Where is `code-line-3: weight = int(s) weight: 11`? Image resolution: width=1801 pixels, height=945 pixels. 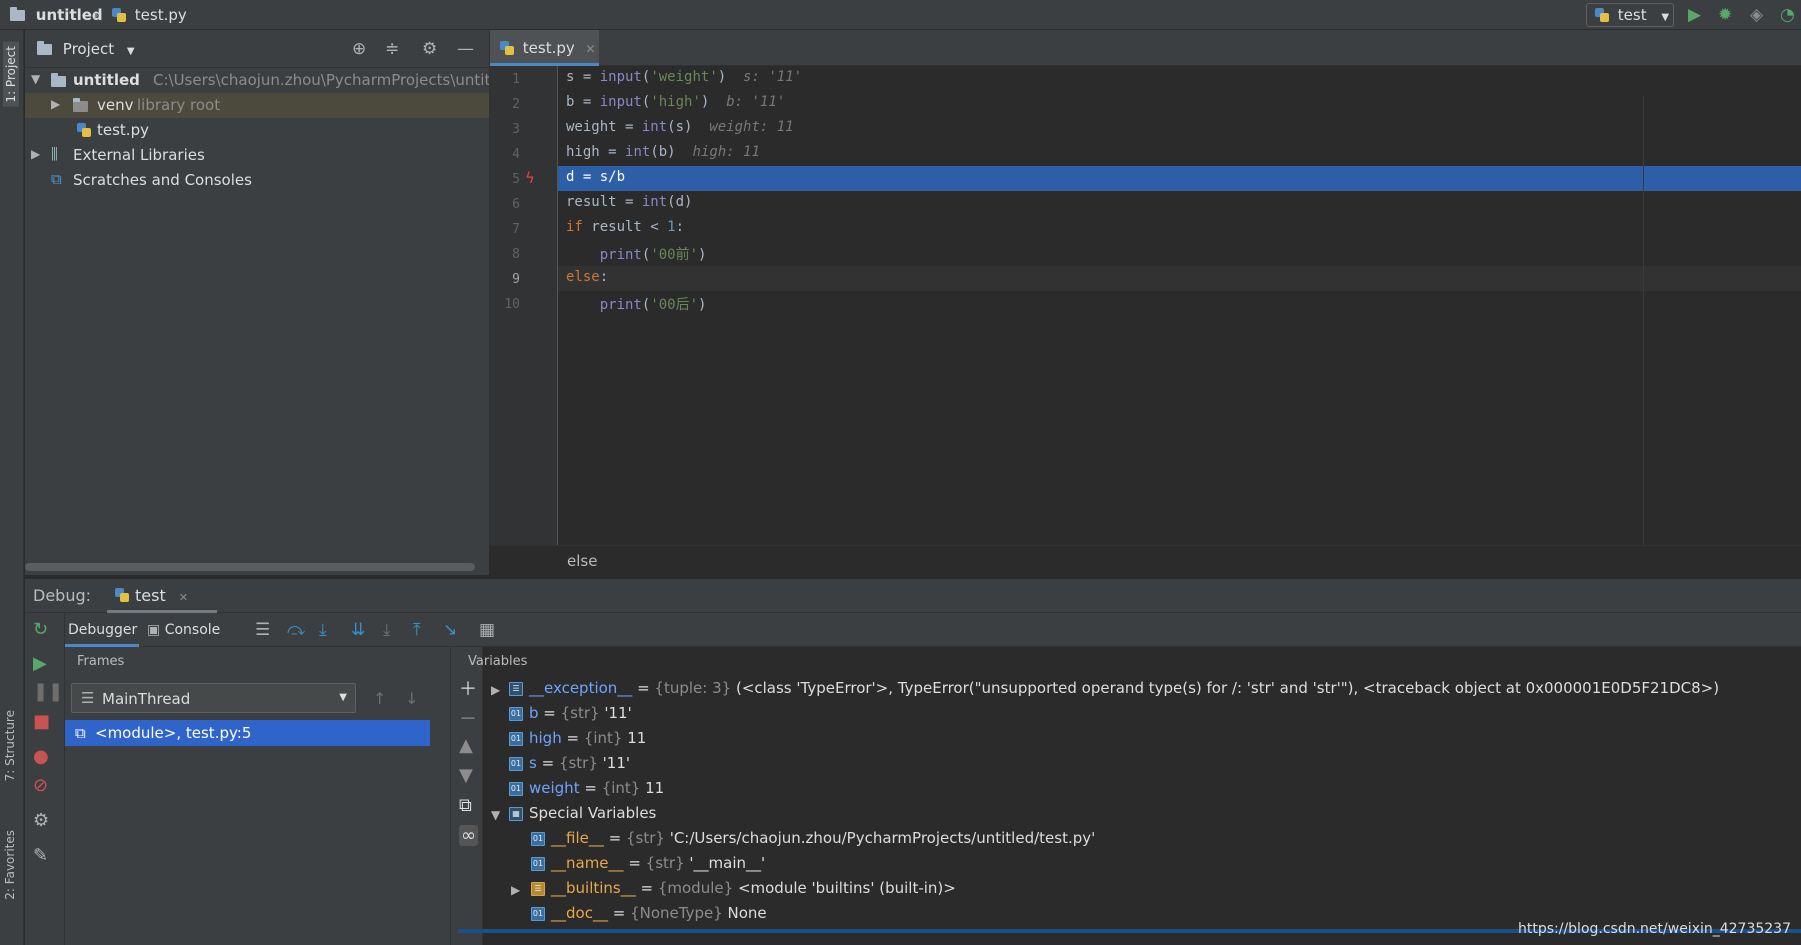 code-line-3: weight = int(s) weight: 11 is located at coordinates (1179, 128).